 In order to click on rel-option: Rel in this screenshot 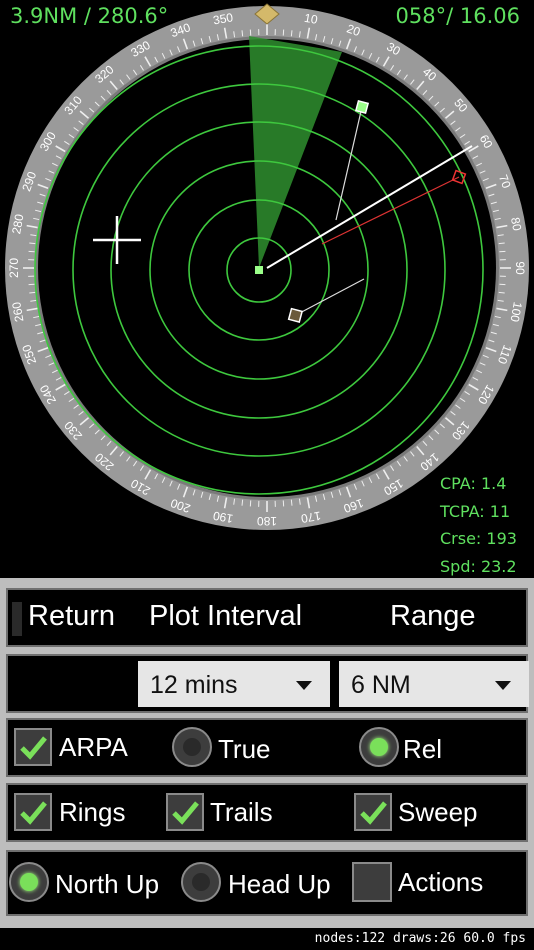, I will do `click(427, 747)`.